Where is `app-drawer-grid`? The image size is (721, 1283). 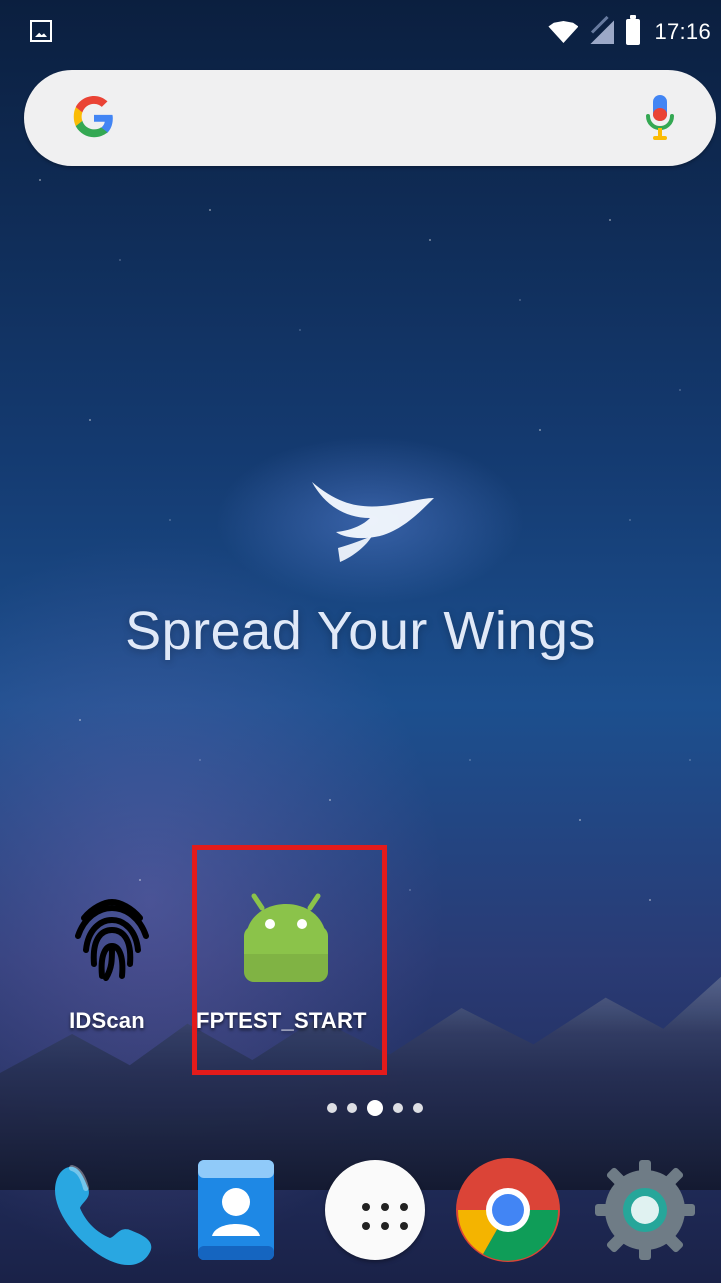
app-drawer-grid is located at coordinates (385, 1216).